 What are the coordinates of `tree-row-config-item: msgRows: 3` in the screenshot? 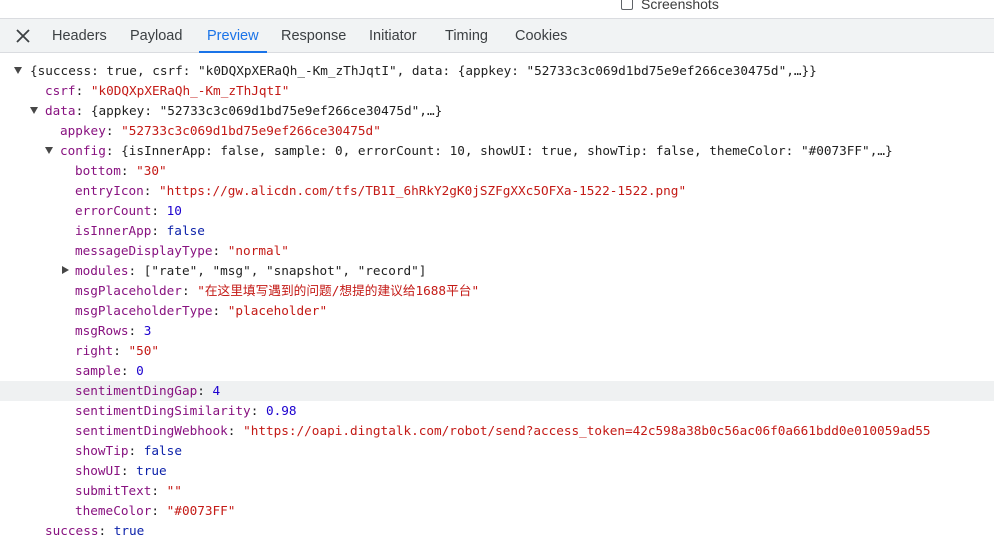 It's located at (497, 331).